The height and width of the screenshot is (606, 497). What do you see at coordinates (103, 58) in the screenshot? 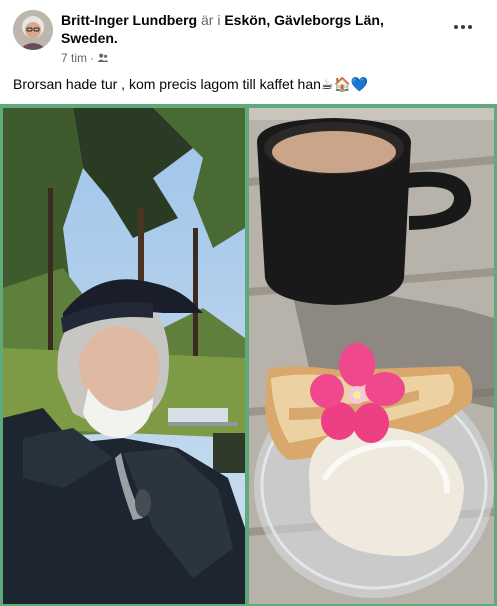
I see `friends-icon` at bounding box center [103, 58].